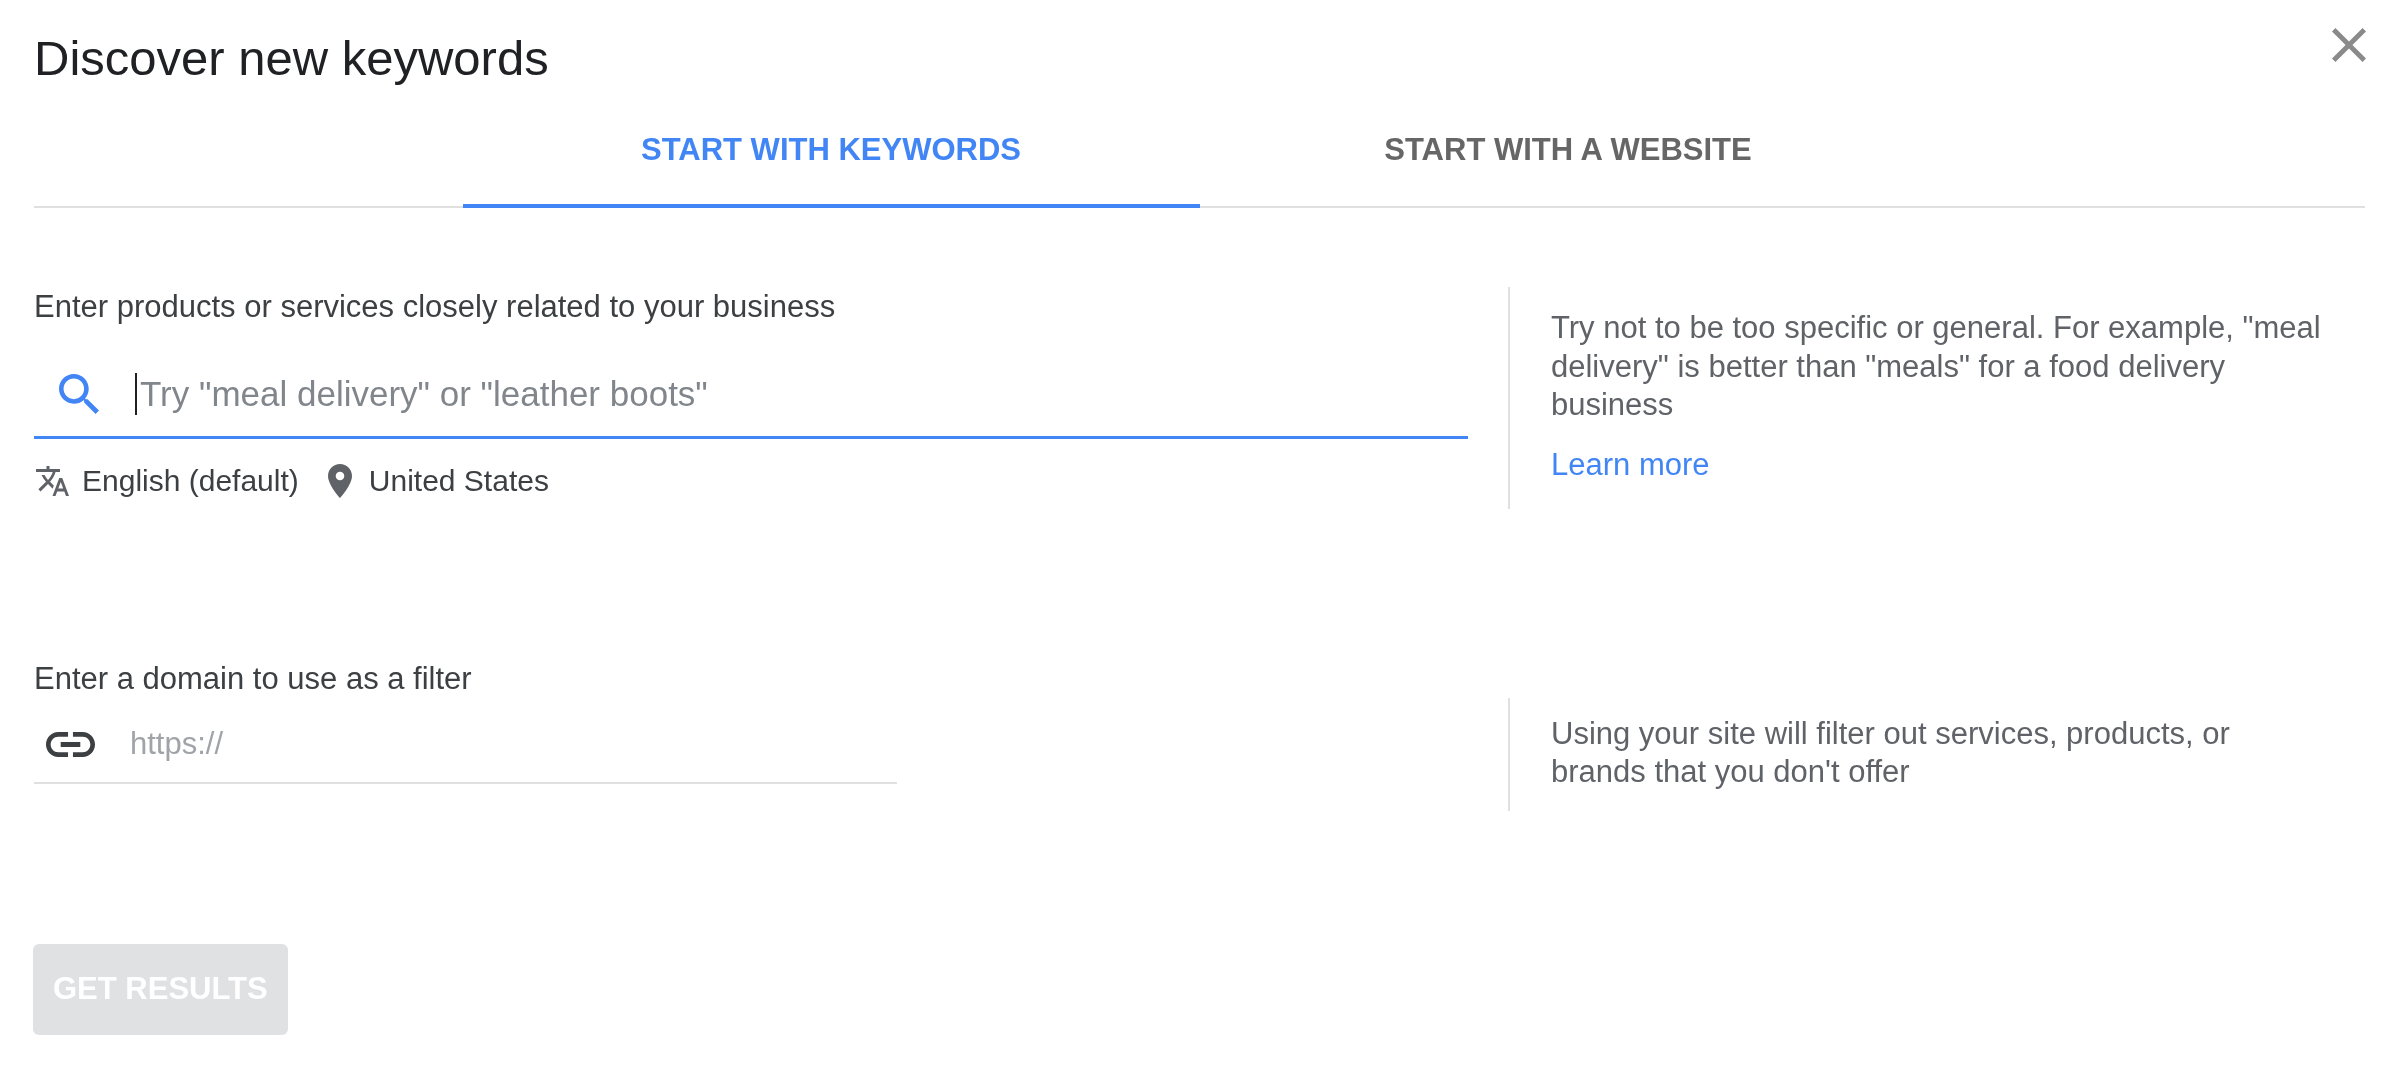 This screenshot has height=1074, width=2398. Describe the element at coordinates (253, 678) in the screenshot. I see `field-label: Enter a domain to use as a filter` at that location.